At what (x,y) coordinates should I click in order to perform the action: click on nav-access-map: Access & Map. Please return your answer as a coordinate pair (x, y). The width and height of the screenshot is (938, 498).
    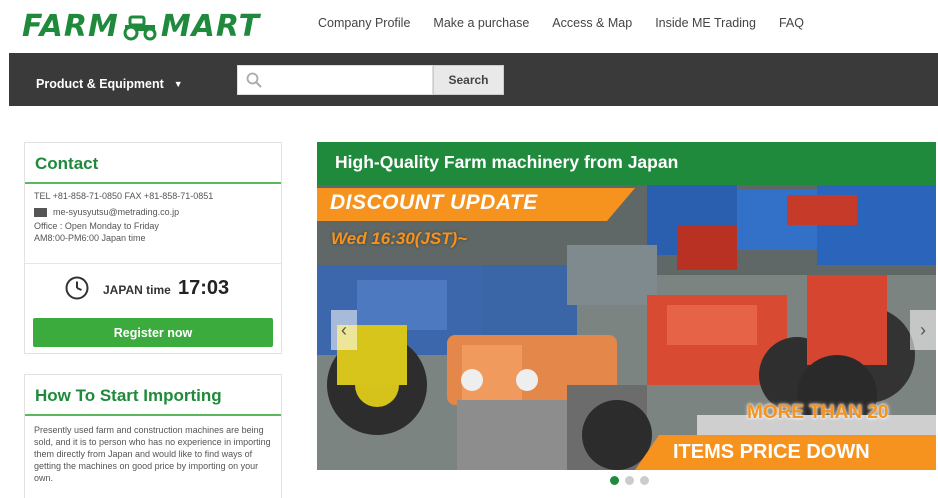
    Looking at the image, I should click on (592, 23).